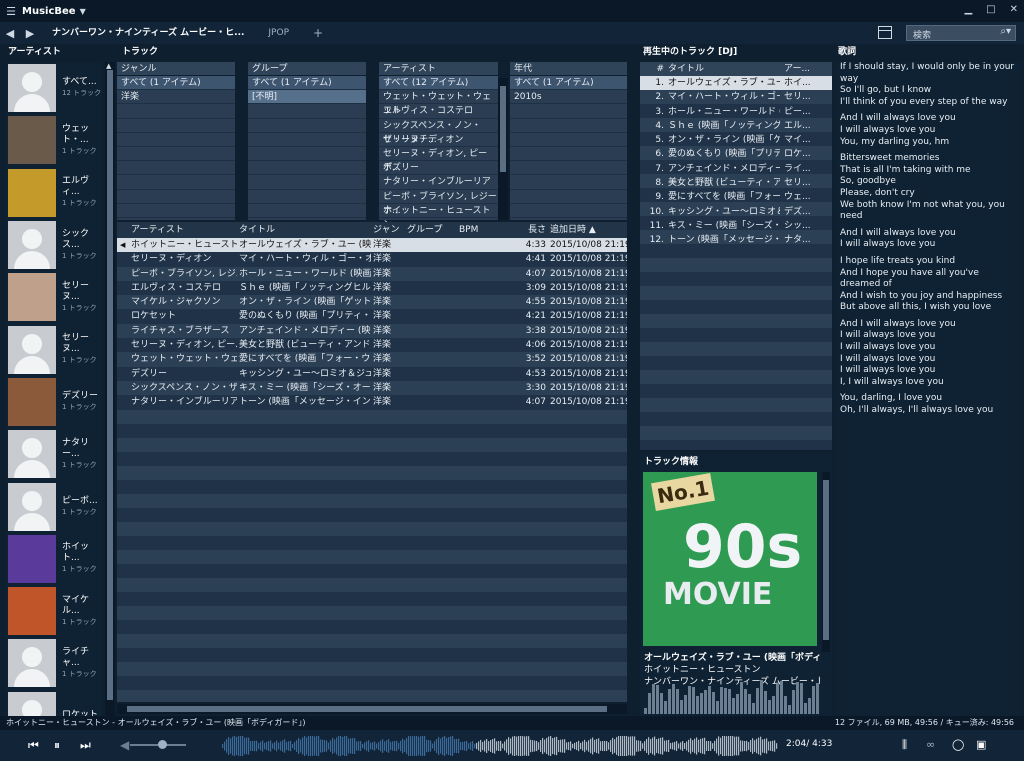 This screenshot has height=761, width=1024. Describe the element at coordinates (278, 33) in the screenshot. I see `tab-jpop: JPOP` at that location.